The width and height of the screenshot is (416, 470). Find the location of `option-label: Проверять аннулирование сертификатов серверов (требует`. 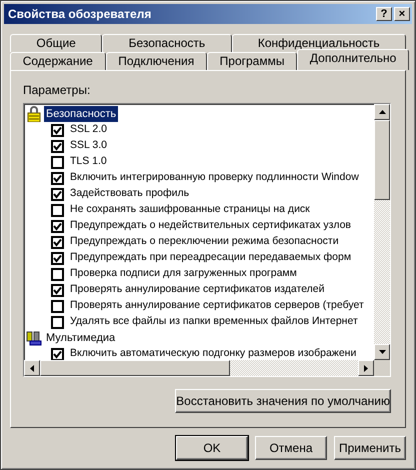

option-label: Проверять аннулирование сертификатов серверов (требует is located at coordinates (217, 306).